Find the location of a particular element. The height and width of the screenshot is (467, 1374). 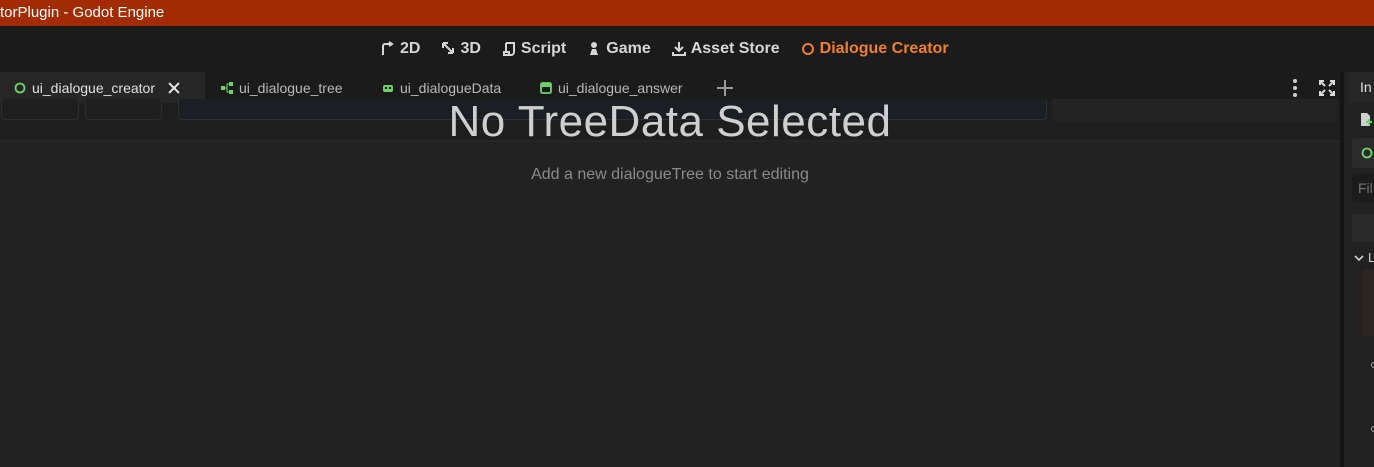

scene-tab-label: ui_dialogue_answer is located at coordinates (620, 87).